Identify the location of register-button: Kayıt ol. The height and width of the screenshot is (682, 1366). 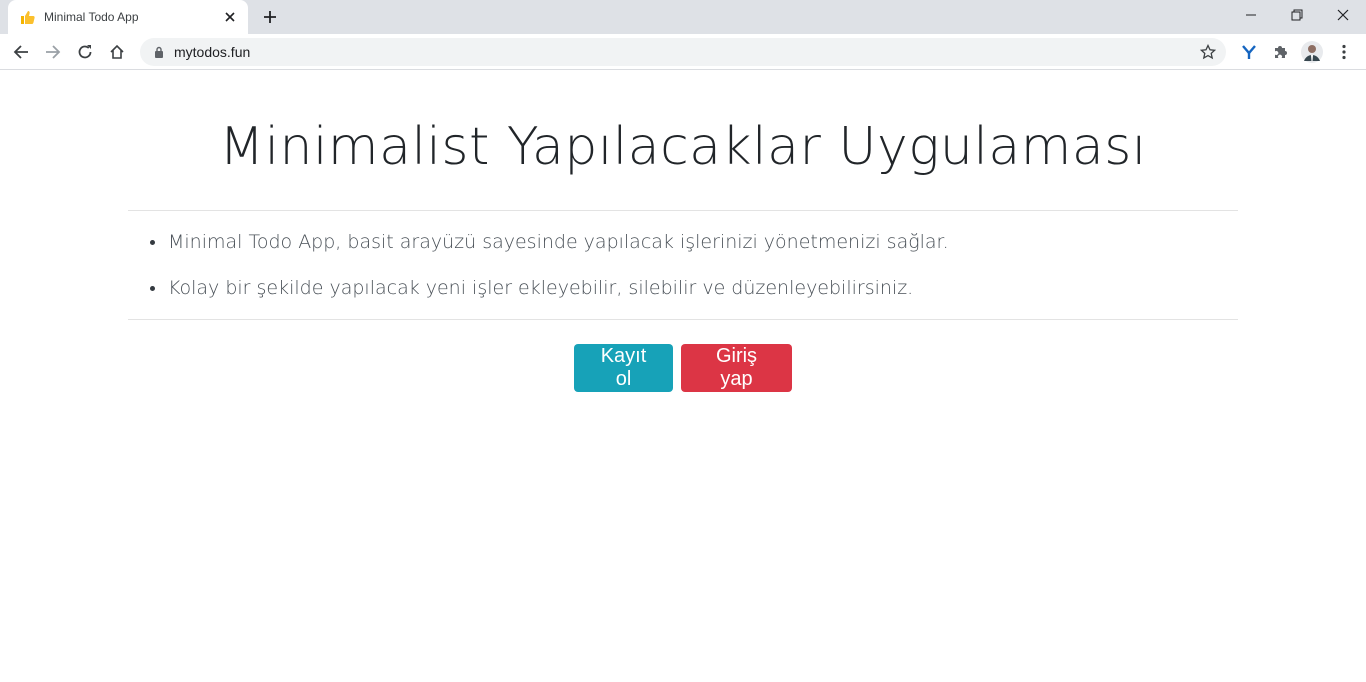
(623, 368).